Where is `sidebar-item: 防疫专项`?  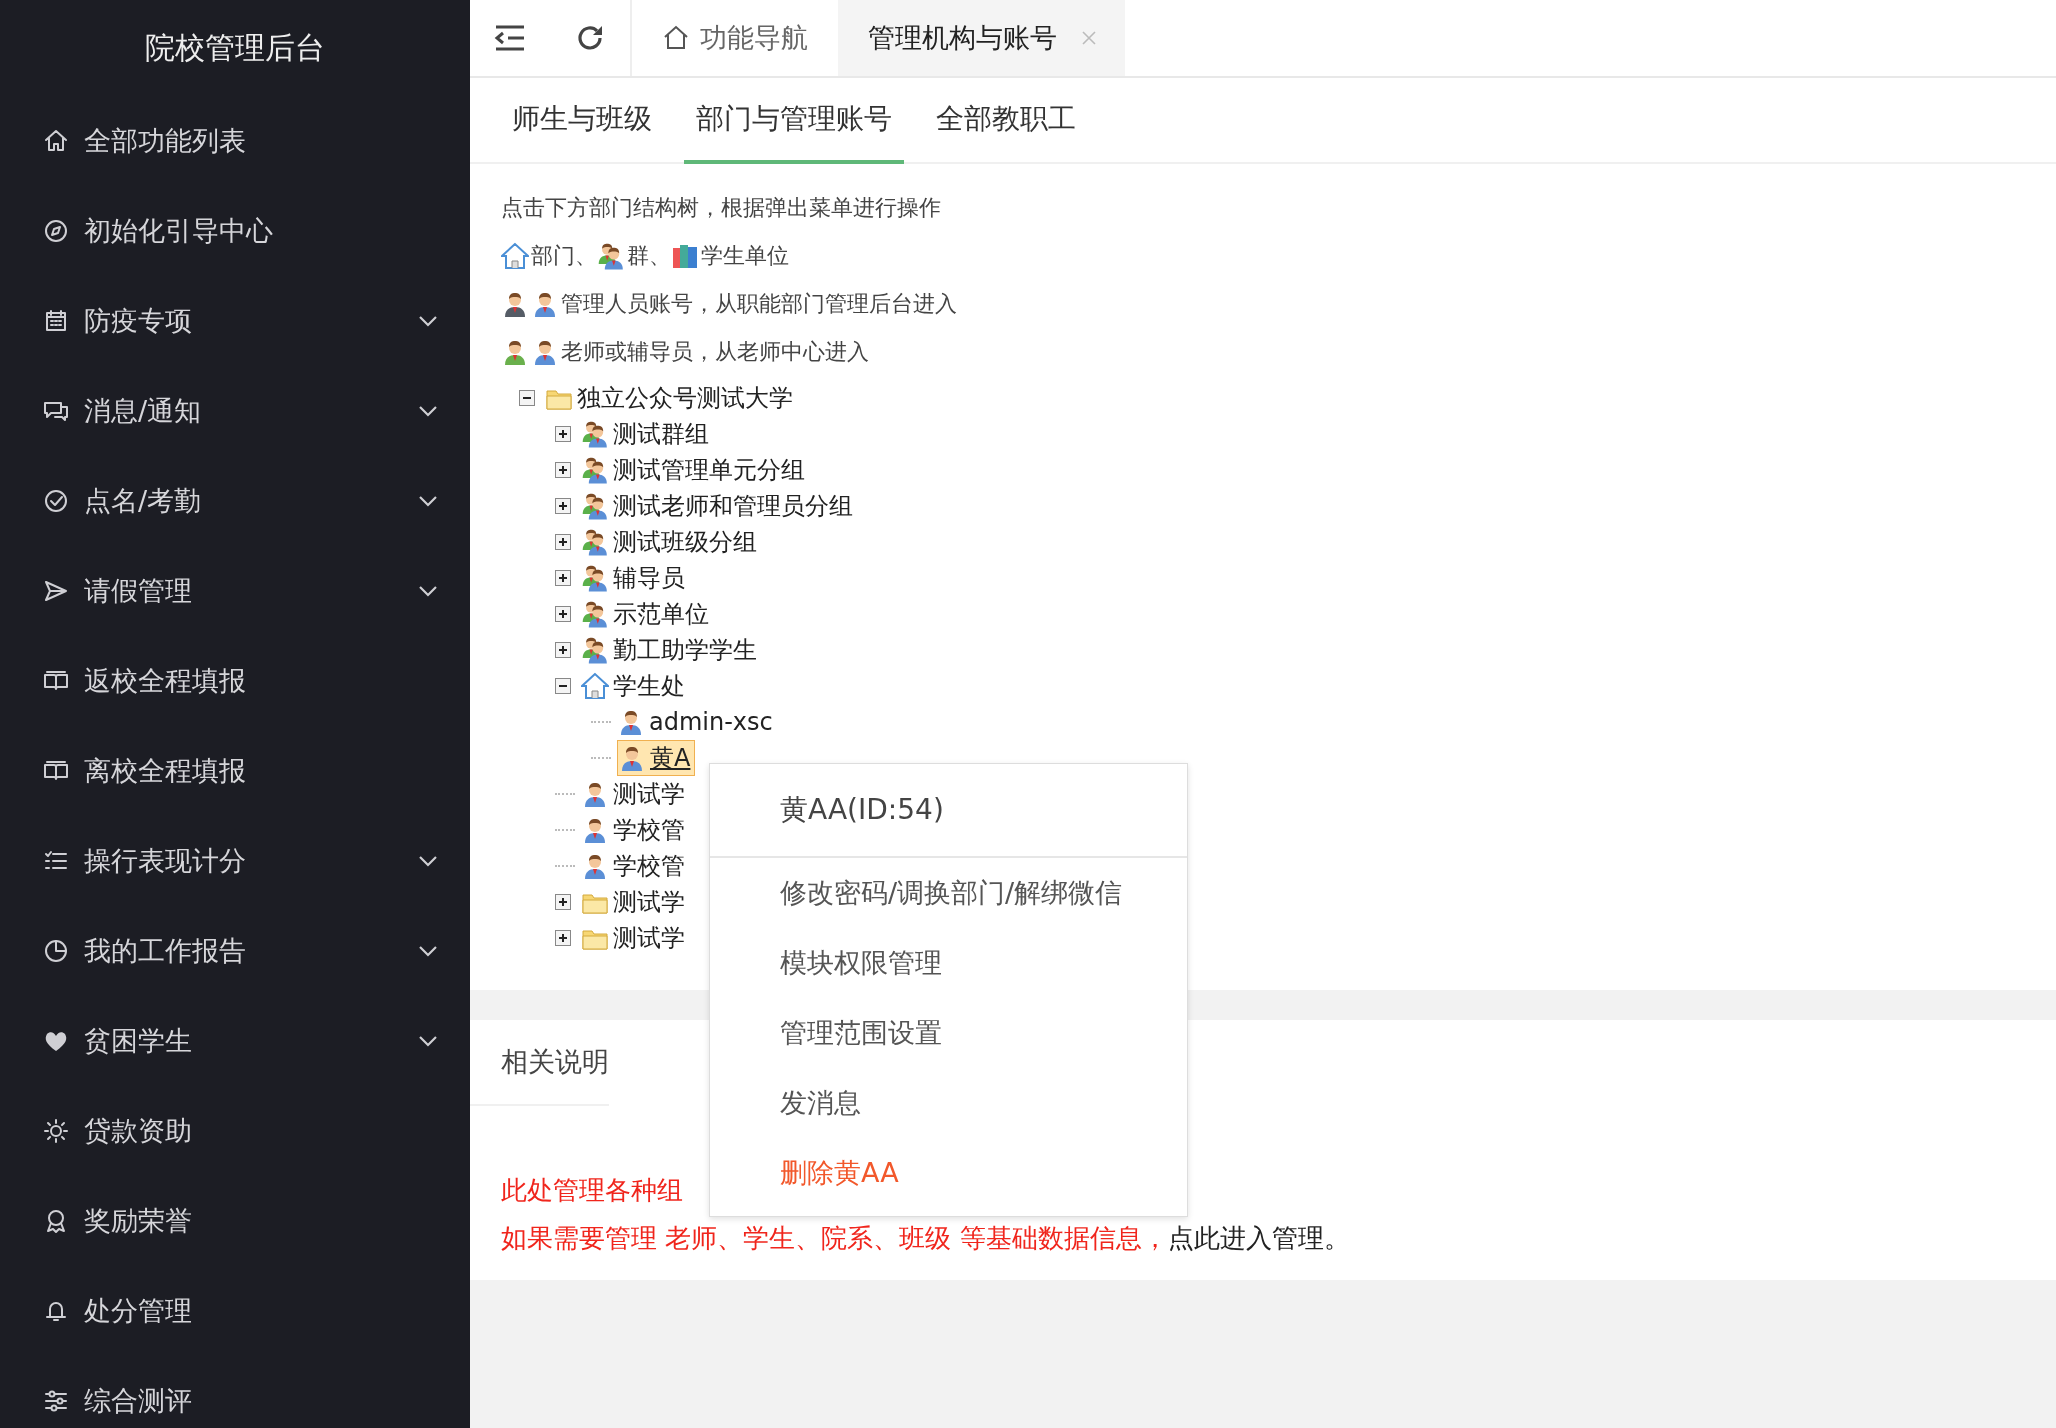 sidebar-item: 防疫专项 is located at coordinates (235, 321).